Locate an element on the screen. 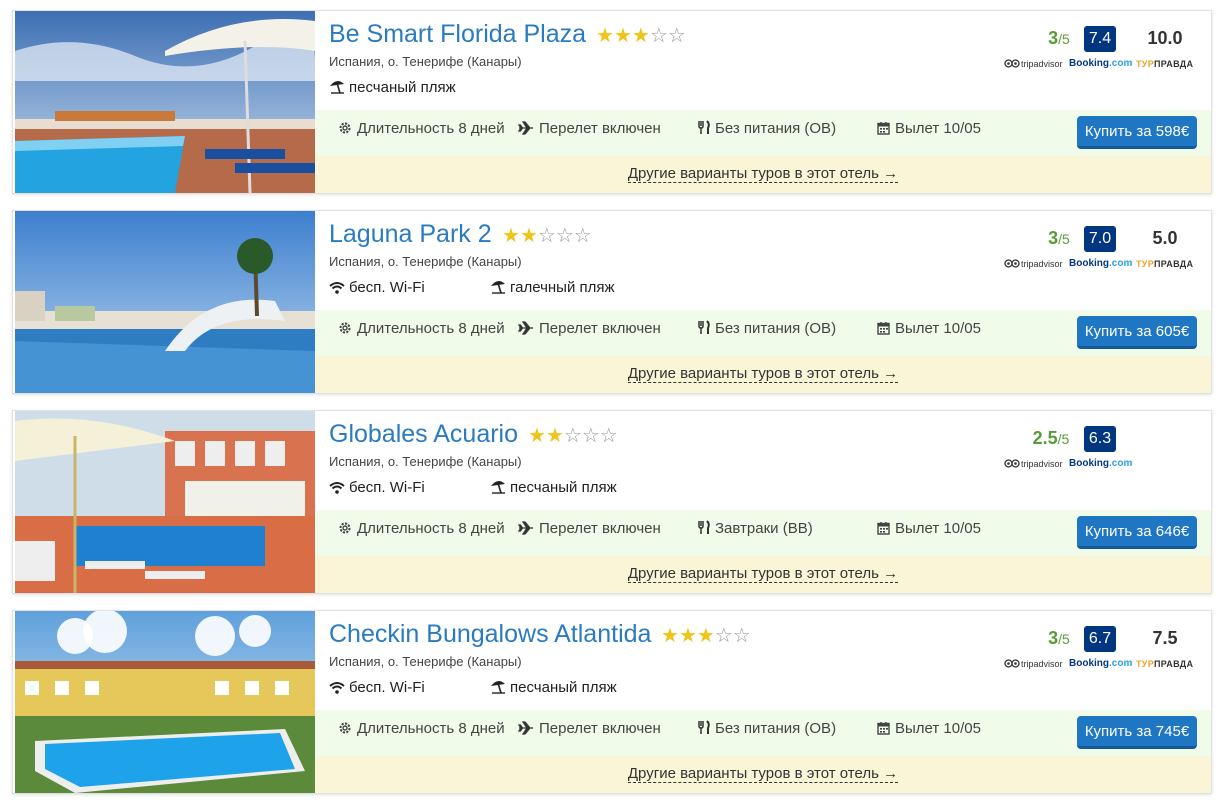 Image resolution: width=1222 pixels, height=804 pixels. duration-info: Длительность 8 дней is located at coordinates (421, 328).